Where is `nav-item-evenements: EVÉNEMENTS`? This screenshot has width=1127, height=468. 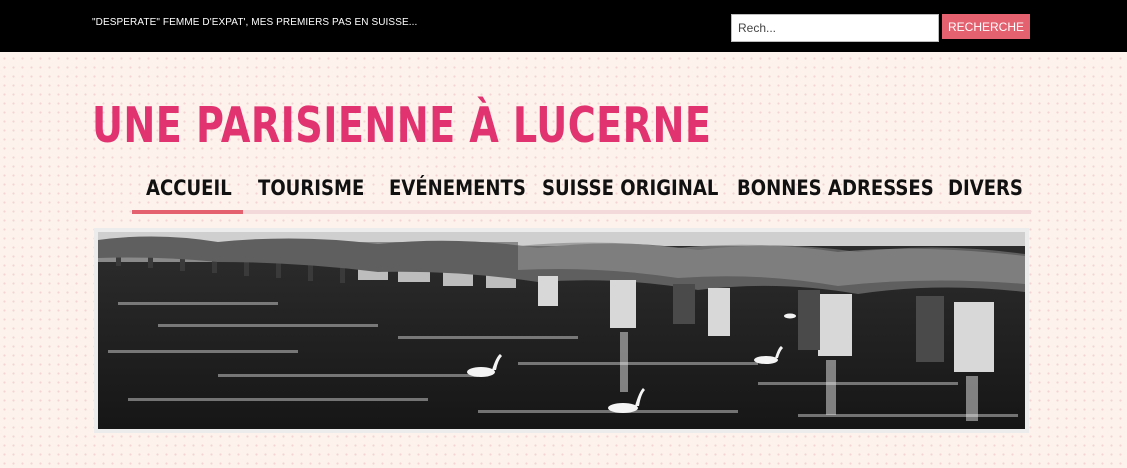
nav-item-evenements: EVÉNEMENTS is located at coordinates (468, 191).